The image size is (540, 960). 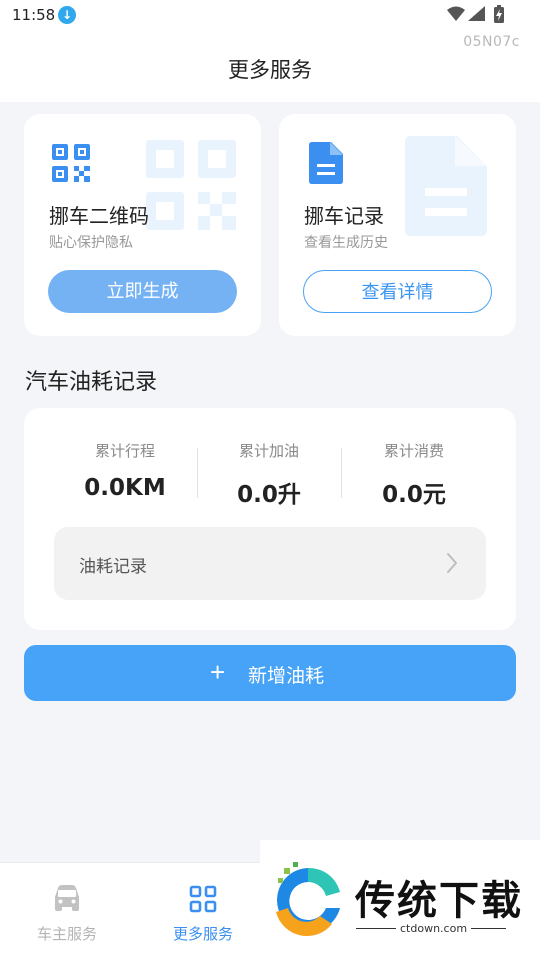 What do you see at coordinates (326, 163) in the screenshot?
I see `document-icon` at bounding box center [326, 163].